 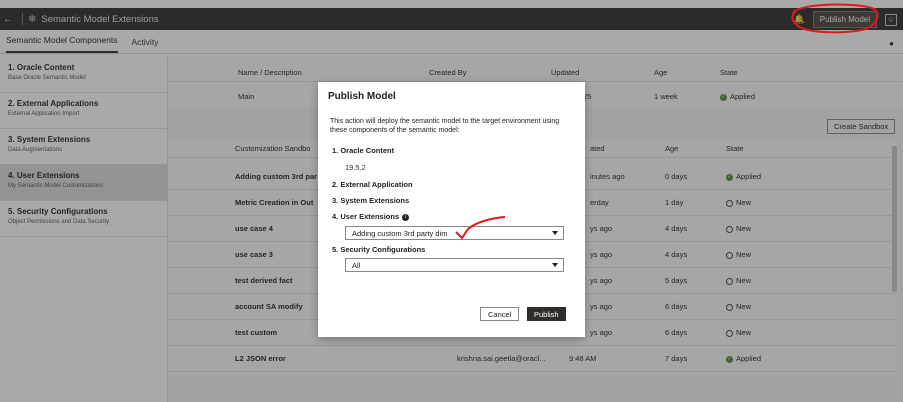 What do you see at coordinates (454, 233) in the screenshot?
I see `user-extensions-select: Adding custom 3rd party dim` at bounding box center [454, 233].